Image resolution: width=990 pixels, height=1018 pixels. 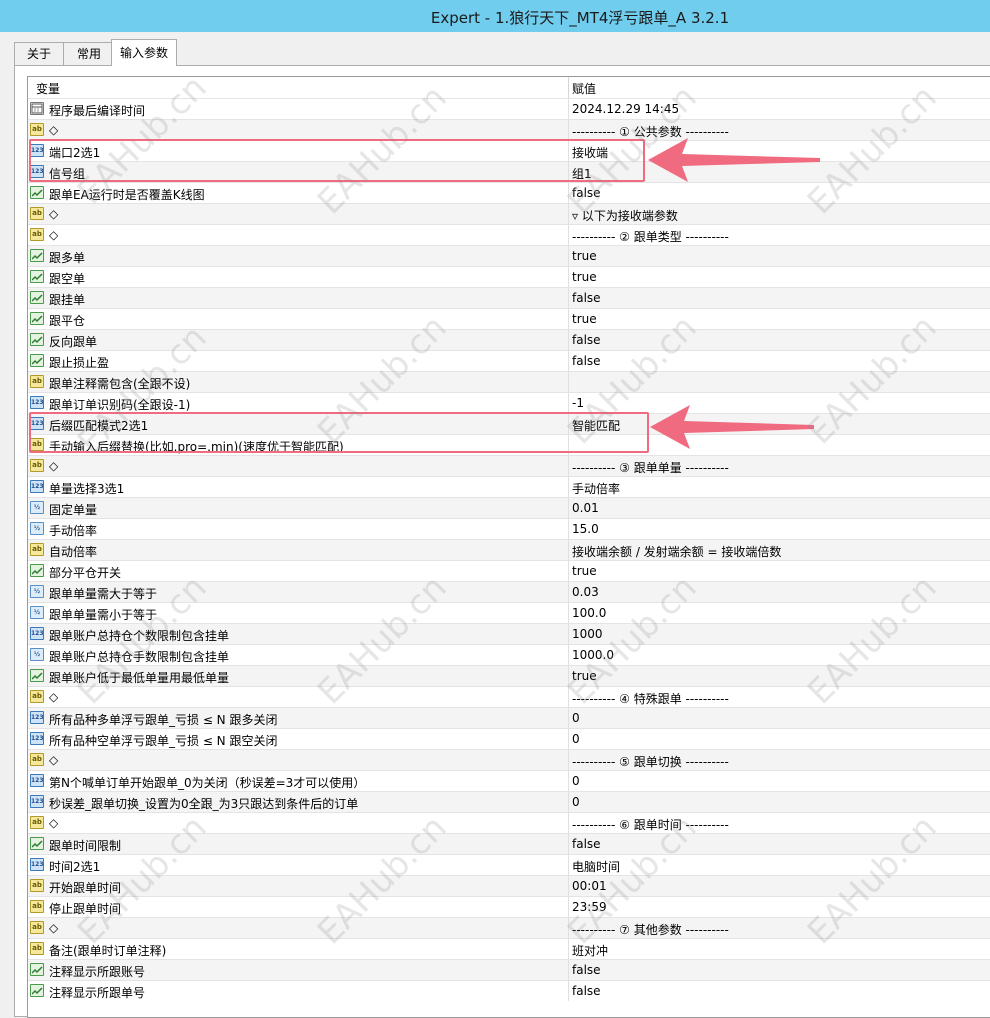 What do you see at coordinates (589, 613) in the screenshot?
I see `parameter-value: 100.0` at bounding box center [589, 613].